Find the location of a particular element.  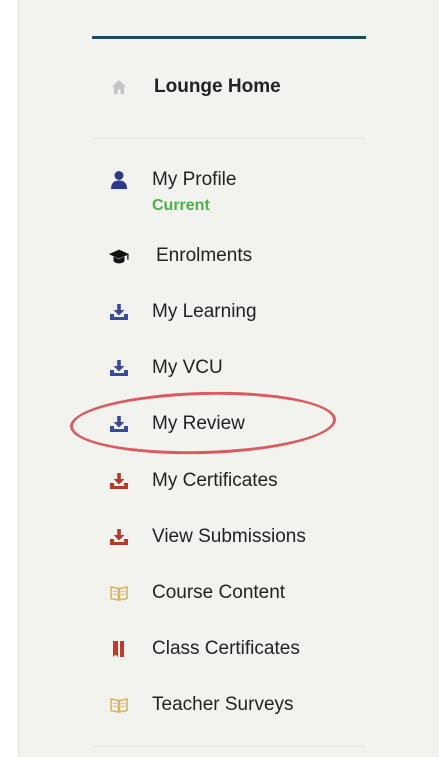

sidebar-item-enrolments: Enrolments is located at coordinates (180, 256).